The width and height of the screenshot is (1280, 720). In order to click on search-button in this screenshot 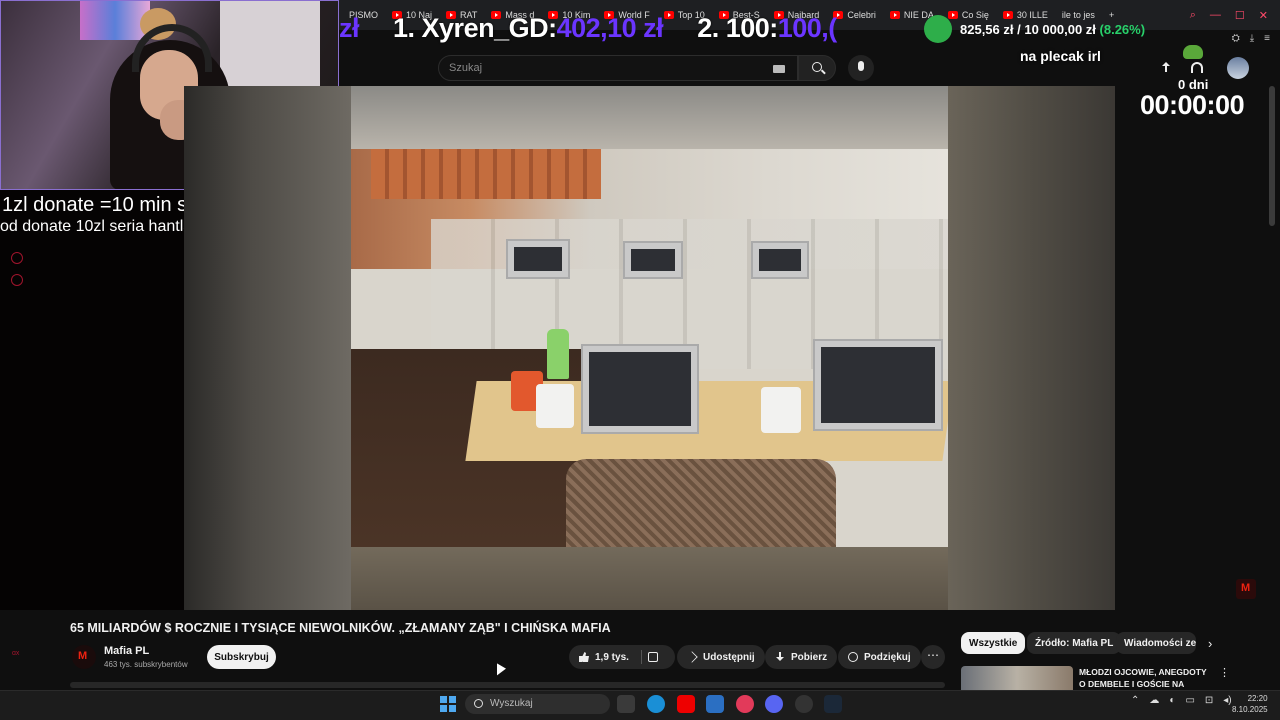, I will do `click(817, 68)`.